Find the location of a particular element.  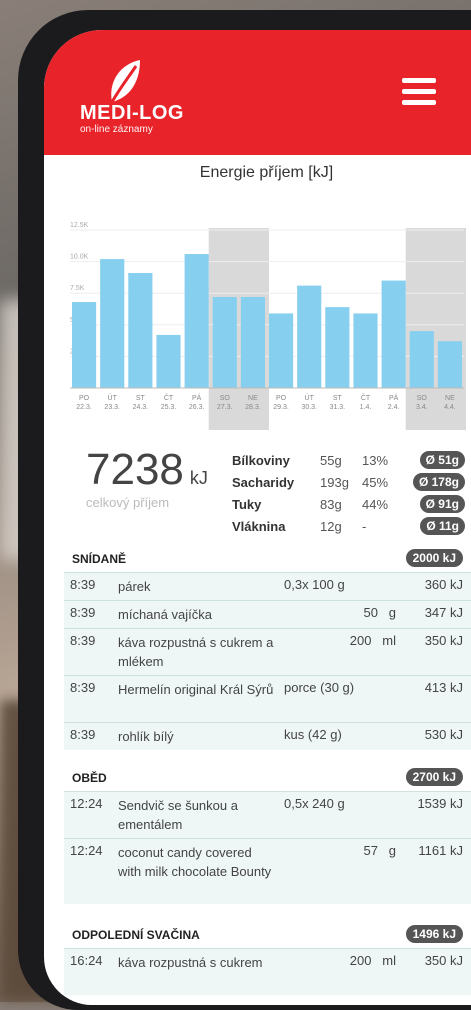

total-energy: 7238 kJ is located at coordinates (147, 469).